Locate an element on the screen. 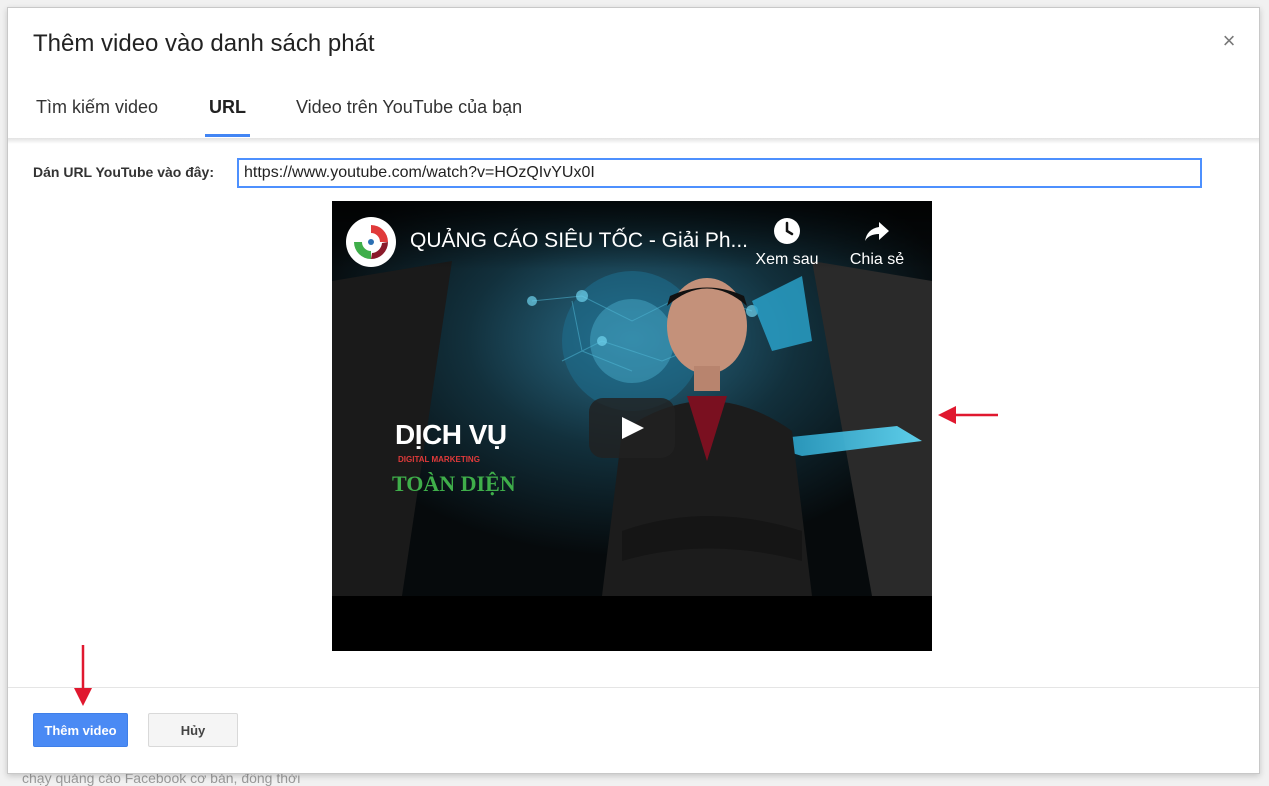 Image resolution: width=1269 pixels, height=786 pixels. cancel-button: Hủy is located at coordinates (193, 730).